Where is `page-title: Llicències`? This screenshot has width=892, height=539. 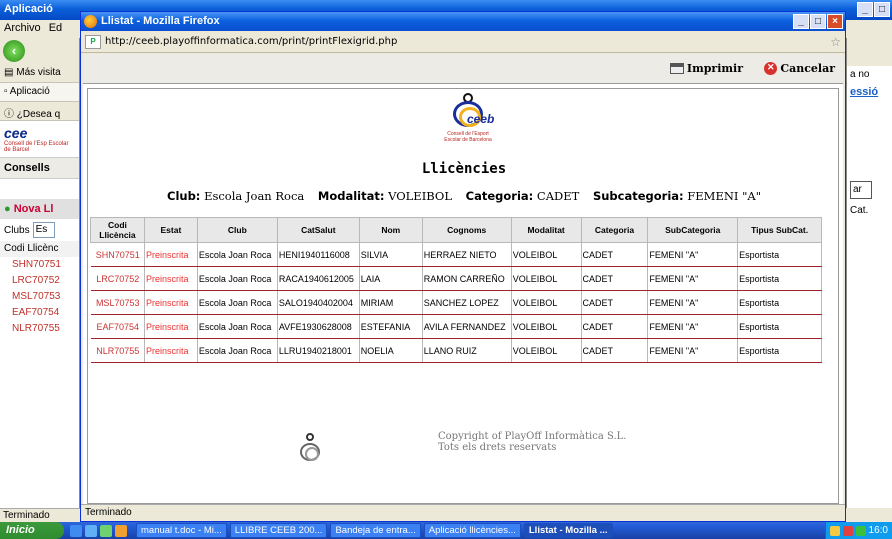
page-title: Llicències is located at coordinates (464, 169).